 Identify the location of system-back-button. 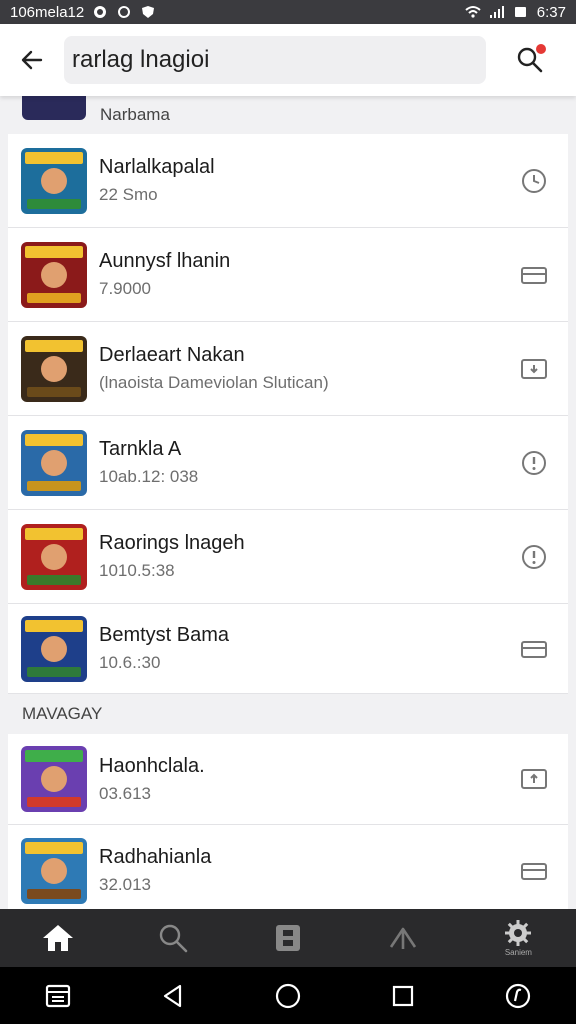
(172, 995).